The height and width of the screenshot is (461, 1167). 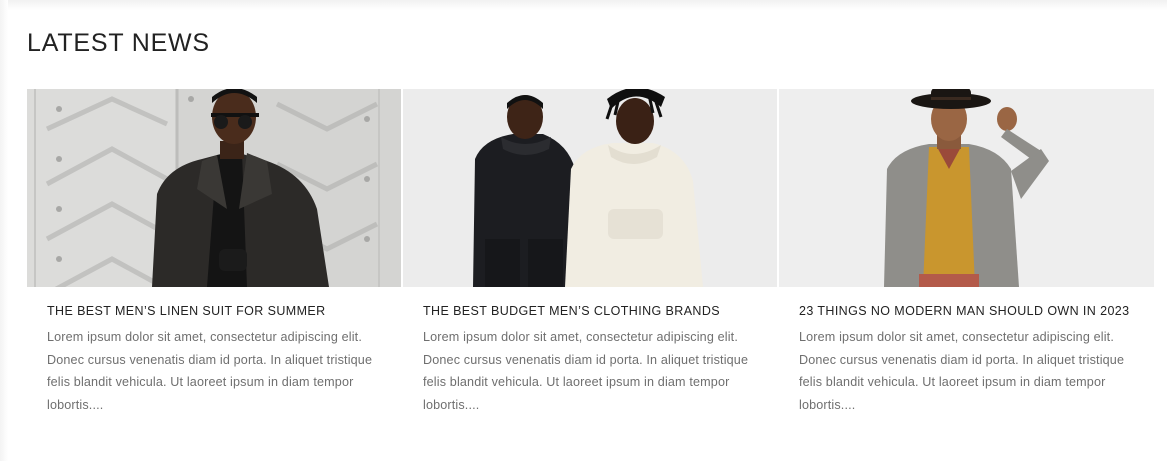 What do you see at coordinates (118, 43) in the screenshot?
I see `section-title: LATEST NEWS` at bounding box center [118, 43].